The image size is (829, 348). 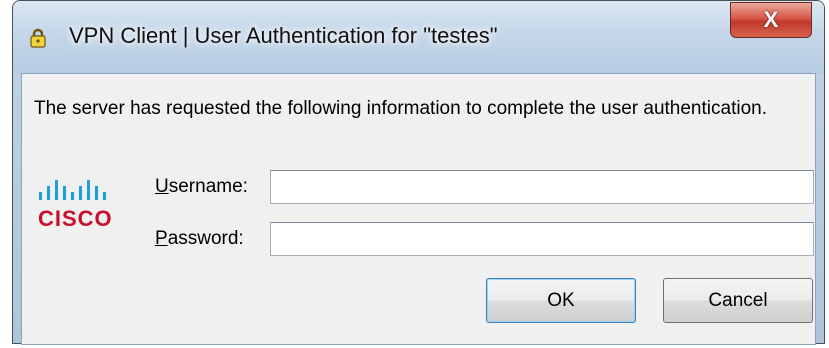 I want to click on username-label: Username:, so click(x=201, y=186).